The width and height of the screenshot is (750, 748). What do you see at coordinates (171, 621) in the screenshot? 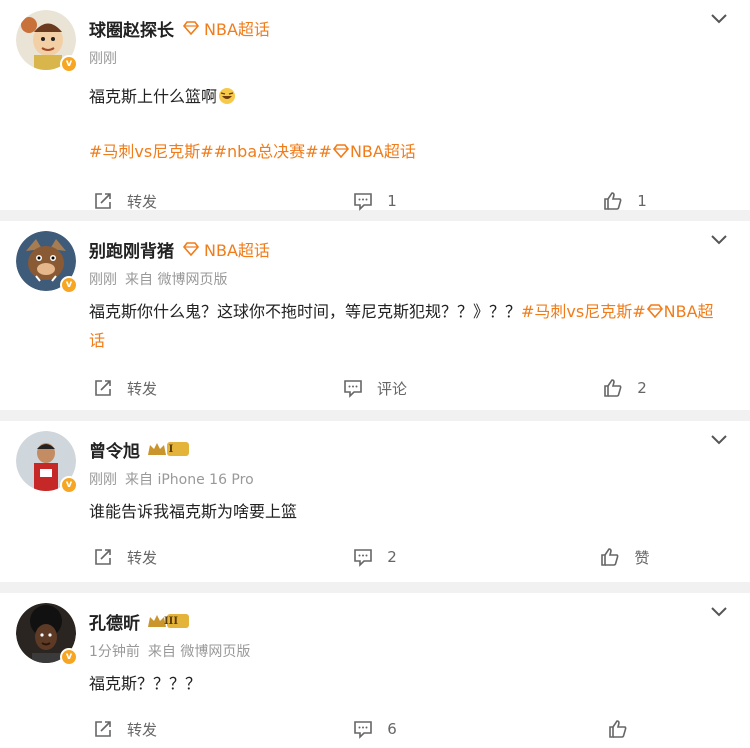
I see `rank-level: III` at bounding box center [171, 621].